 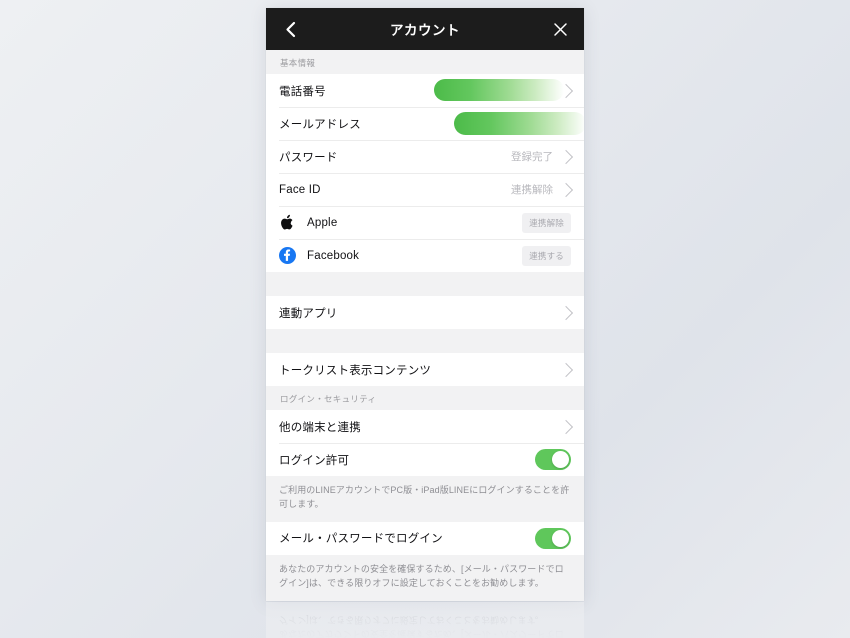 What do you see at coordinates (425, 123) in the screenshot?
I see `row-email-address: メールアドレス` at bounding box center [425, 123].